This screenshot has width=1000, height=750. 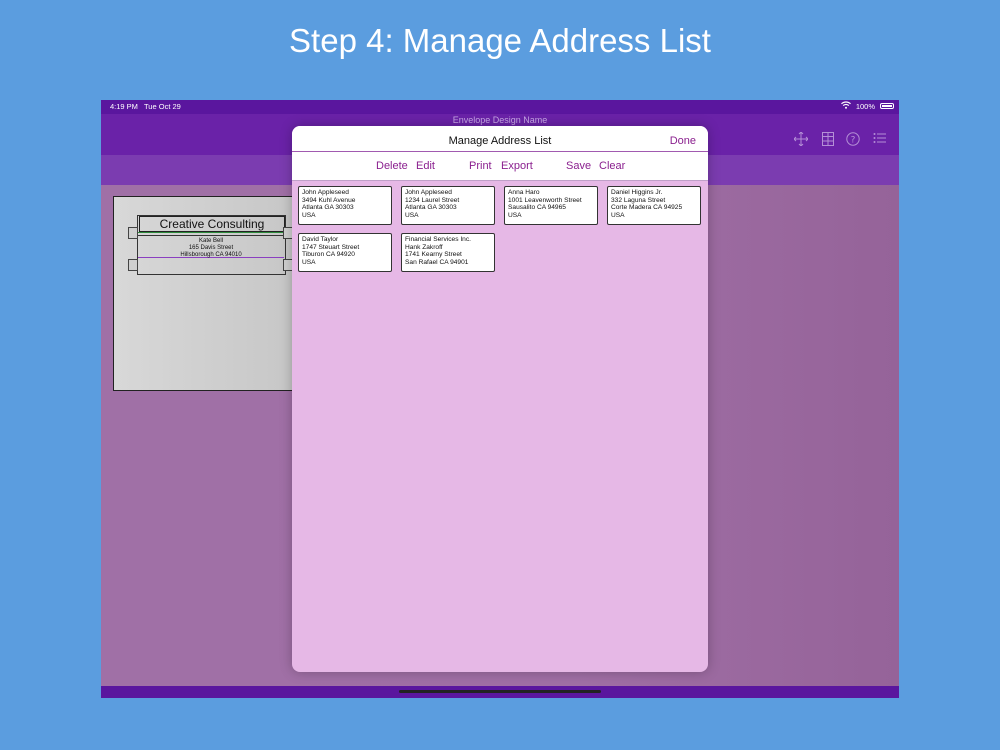 I want to click on save-button: Save, so click(x=578, y=166).